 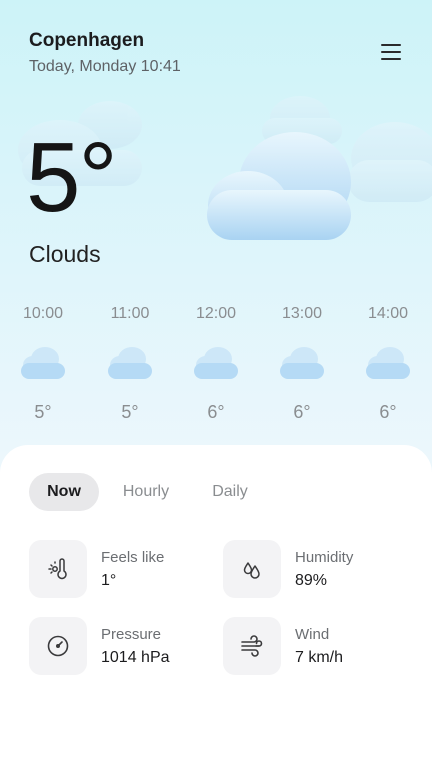 I want to click on feels-like-value: 1°, so click(x=109, y=580).